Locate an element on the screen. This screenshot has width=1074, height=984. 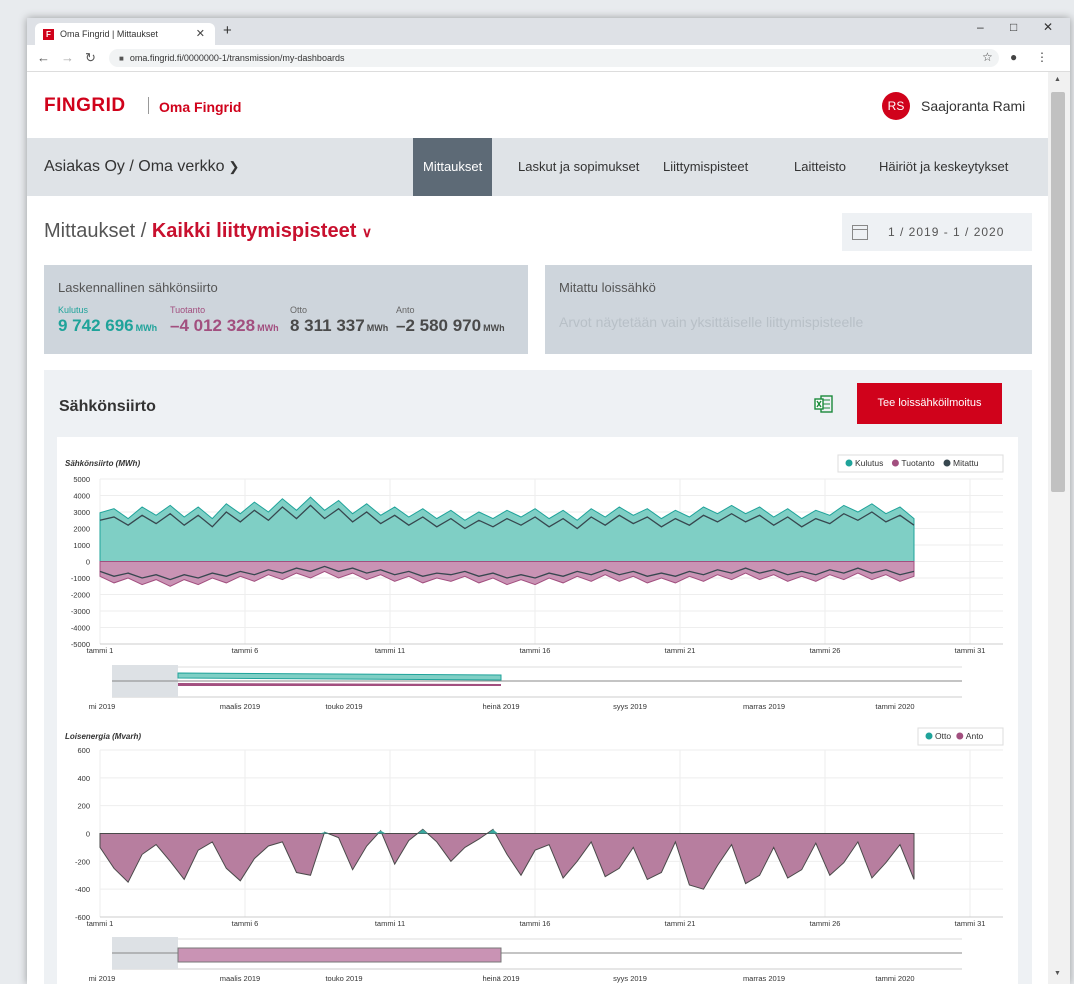
scroll-down-icon: ▼ is located at coordinates (1057, 973).